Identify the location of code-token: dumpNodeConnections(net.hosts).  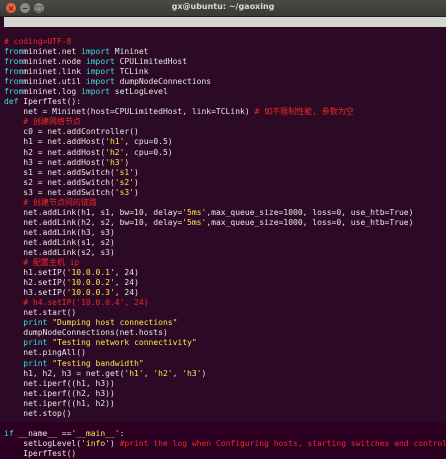
(86, 333).